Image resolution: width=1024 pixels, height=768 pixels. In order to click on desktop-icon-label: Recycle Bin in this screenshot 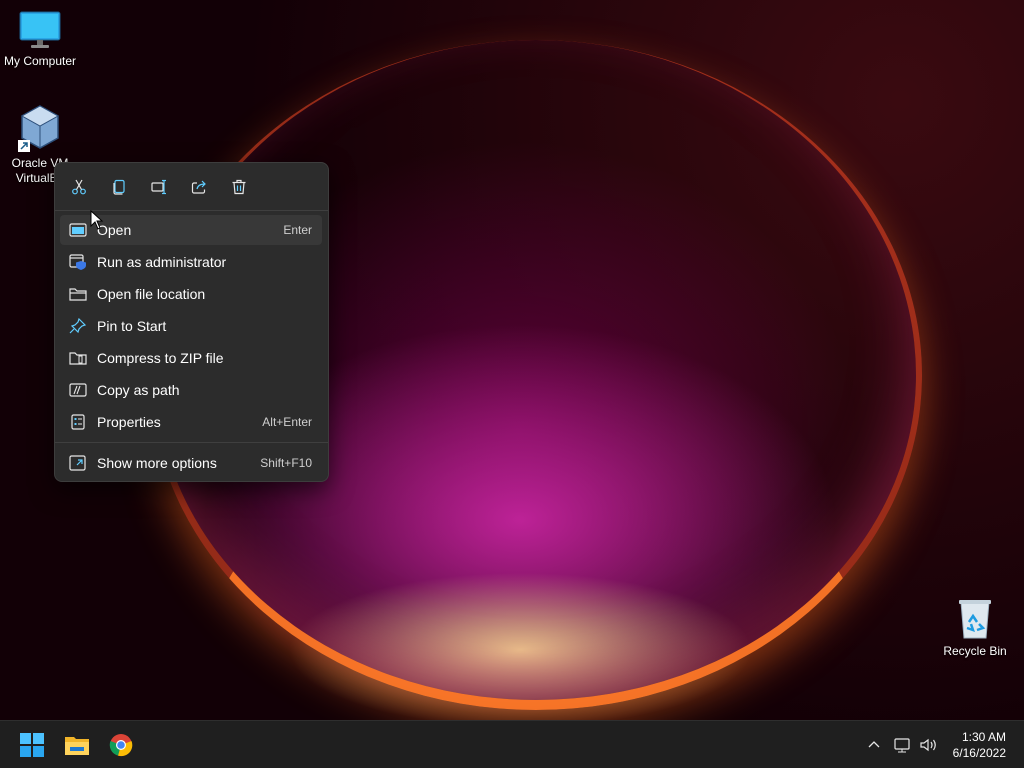, I will do `click(975, 651)`.